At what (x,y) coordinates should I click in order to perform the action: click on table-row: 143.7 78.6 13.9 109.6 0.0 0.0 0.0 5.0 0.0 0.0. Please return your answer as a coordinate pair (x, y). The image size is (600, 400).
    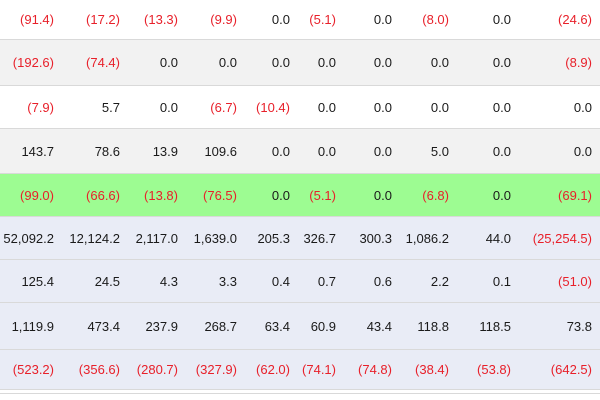
    Looking at the image, I should click on (300, 151).